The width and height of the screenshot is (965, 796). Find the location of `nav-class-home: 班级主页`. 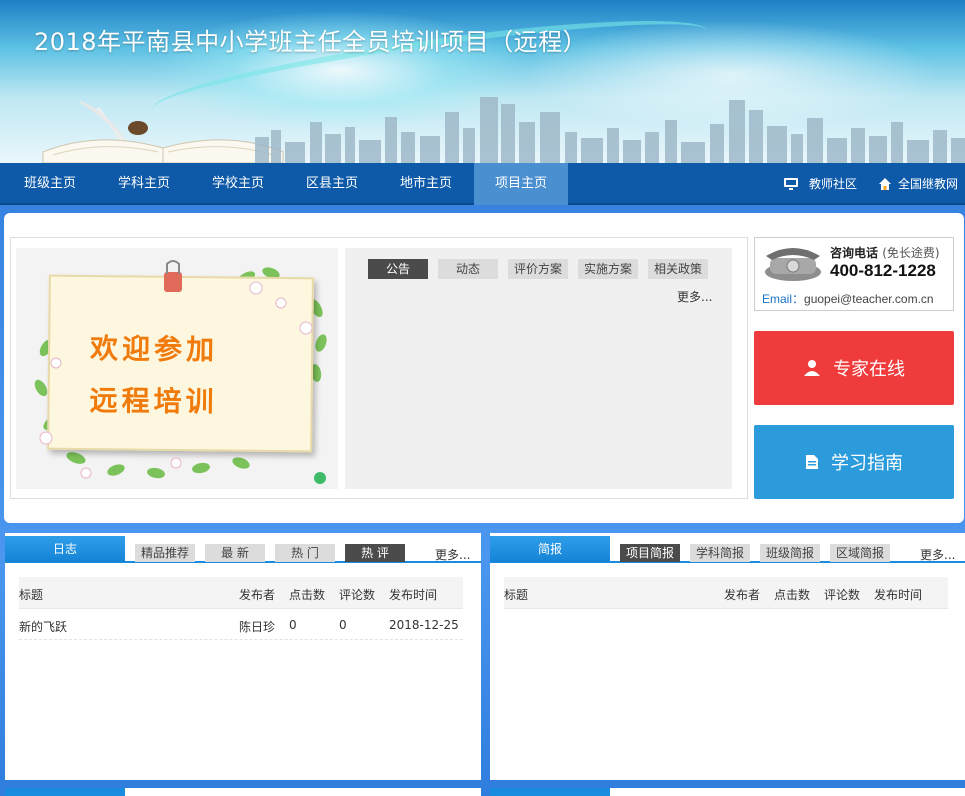

nav-class-home: 班级主页 is located at coordinates (50, 184).